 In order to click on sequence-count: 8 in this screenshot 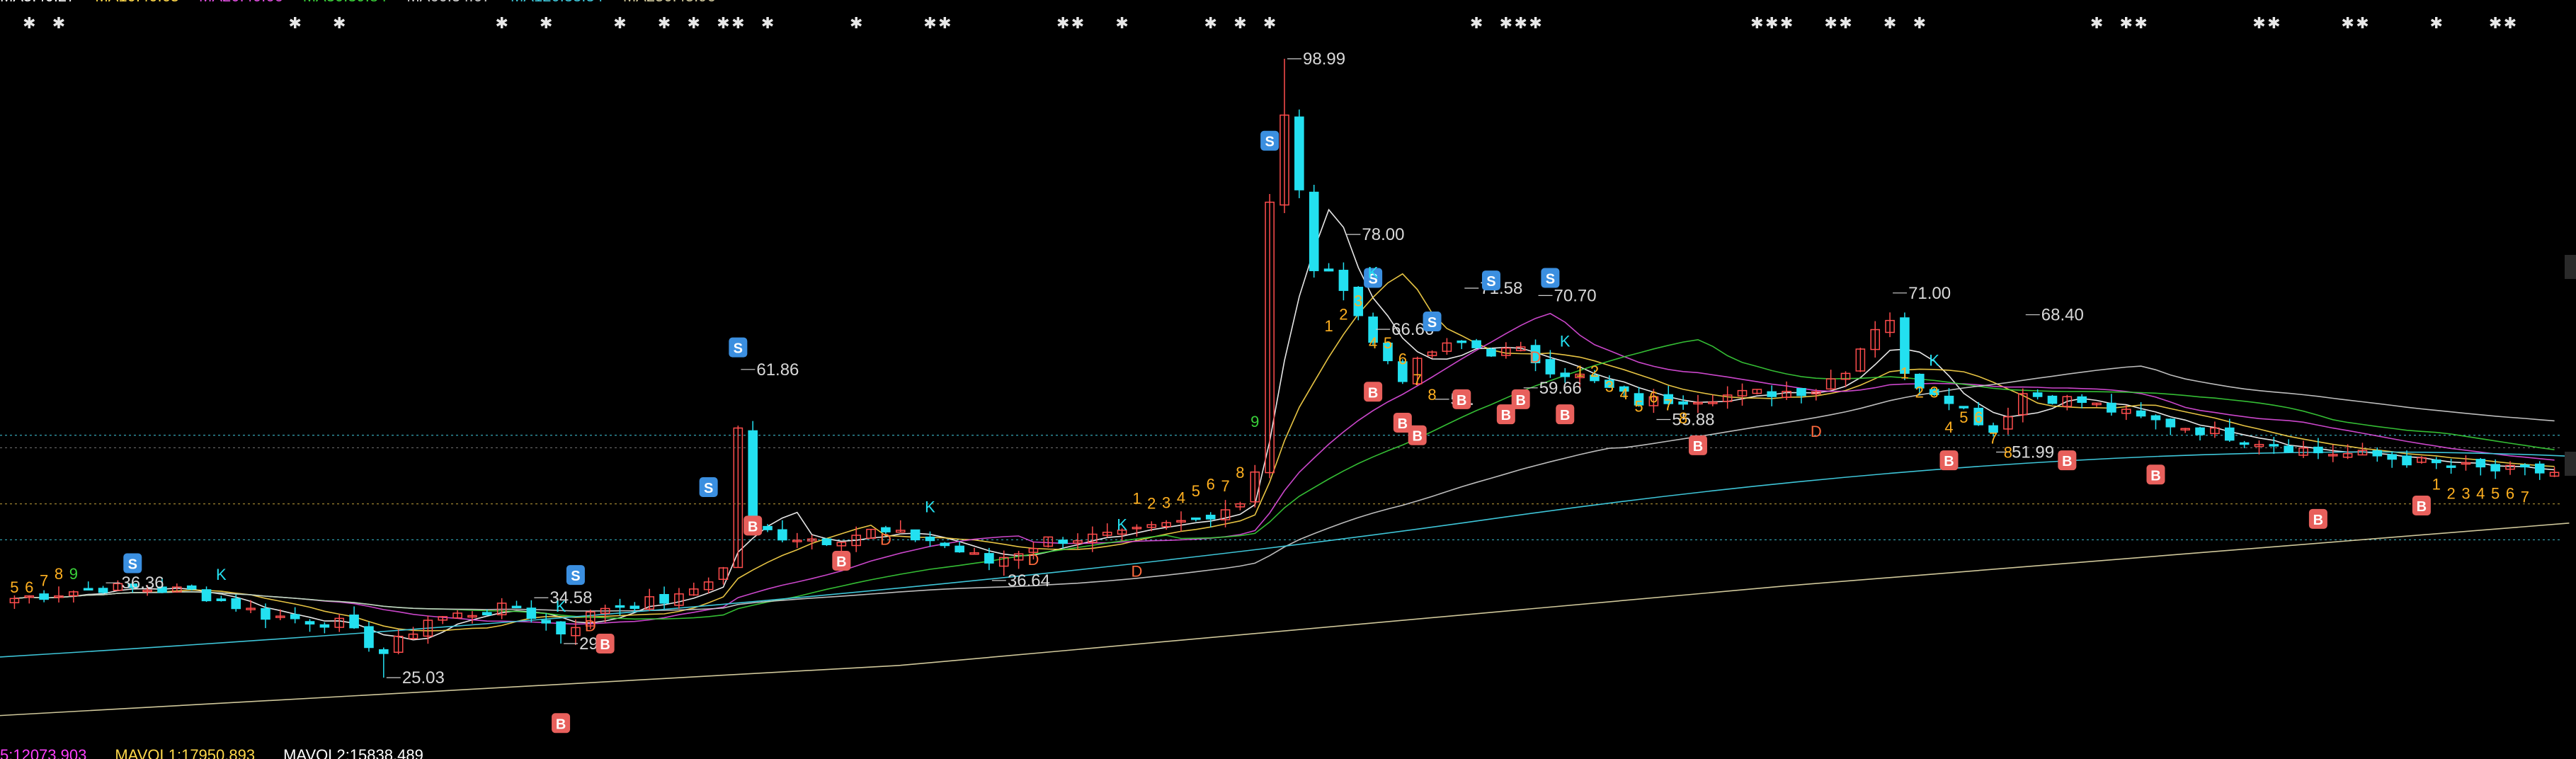, I will do `click(1432, 395)`.